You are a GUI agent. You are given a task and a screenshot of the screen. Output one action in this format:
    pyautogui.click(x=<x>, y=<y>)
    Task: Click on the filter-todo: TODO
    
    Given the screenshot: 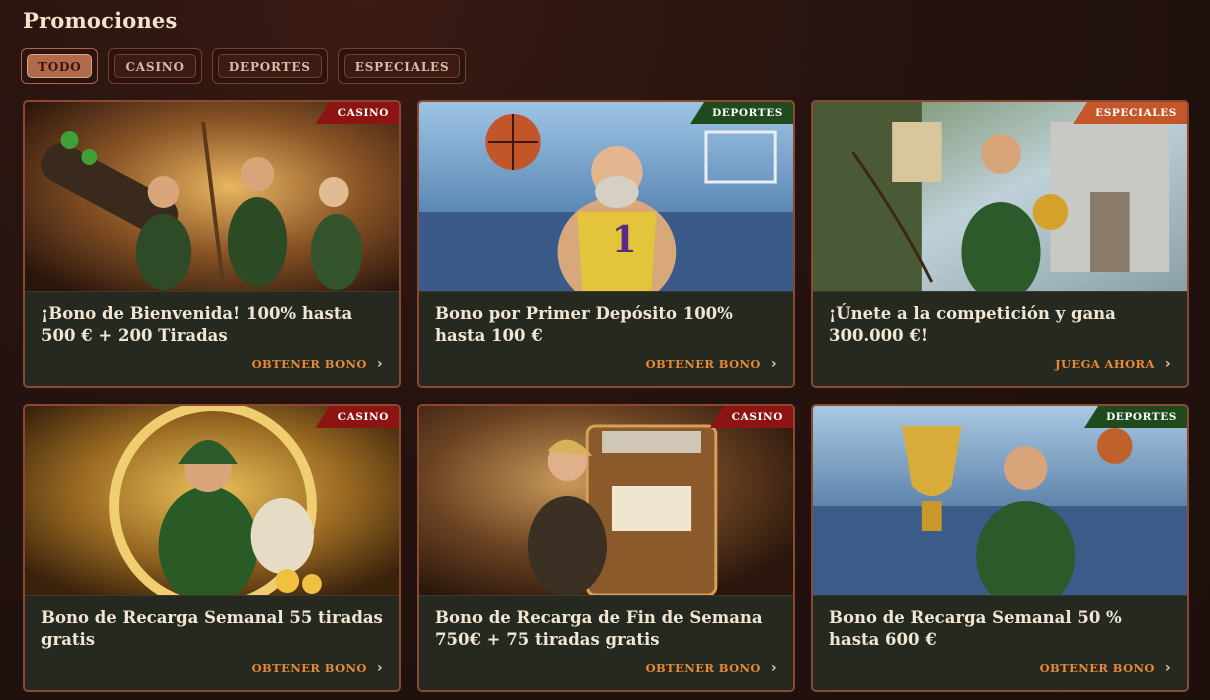 What is the action you would take?
    pyautogui.click(x=60, y=66)
    